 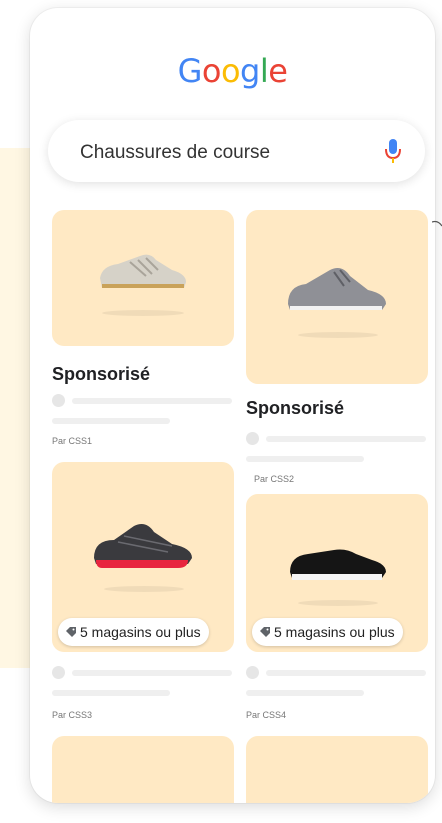 I want to click on google-logo: Google, so click(x=232, y=71).